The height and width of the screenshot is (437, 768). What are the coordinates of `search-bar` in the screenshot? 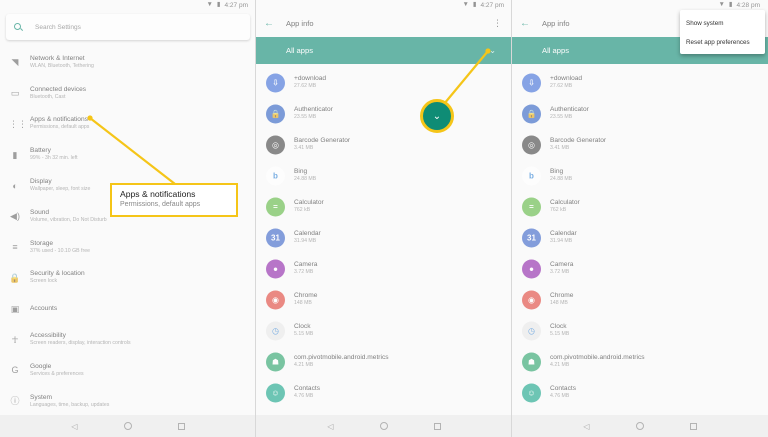 It's located at (128, 27).